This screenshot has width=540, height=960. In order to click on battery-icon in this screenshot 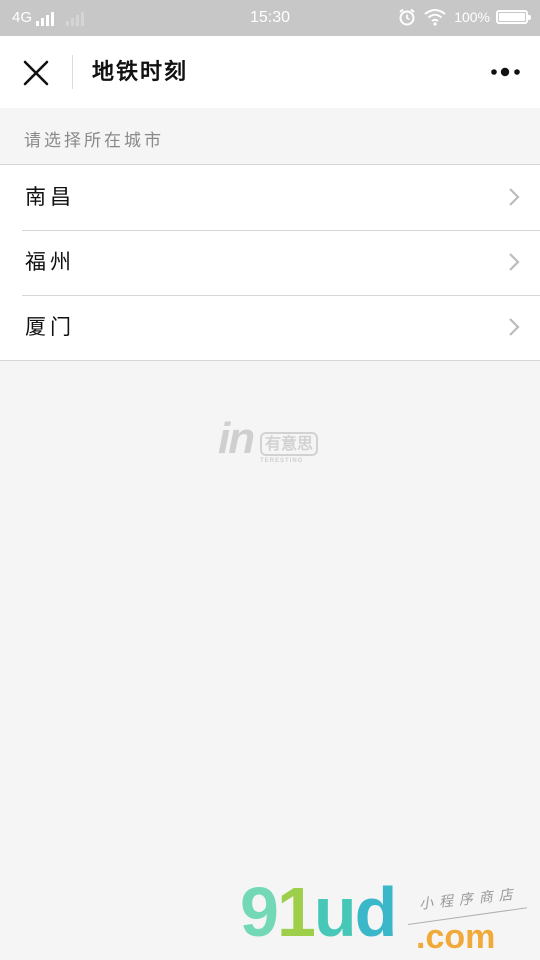, I will do `click(513, 17)`.